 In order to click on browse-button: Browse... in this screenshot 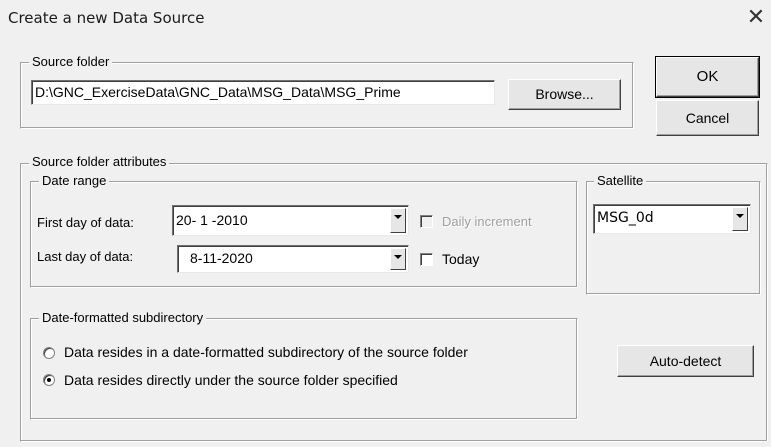, I will do `click(564, 94)`.